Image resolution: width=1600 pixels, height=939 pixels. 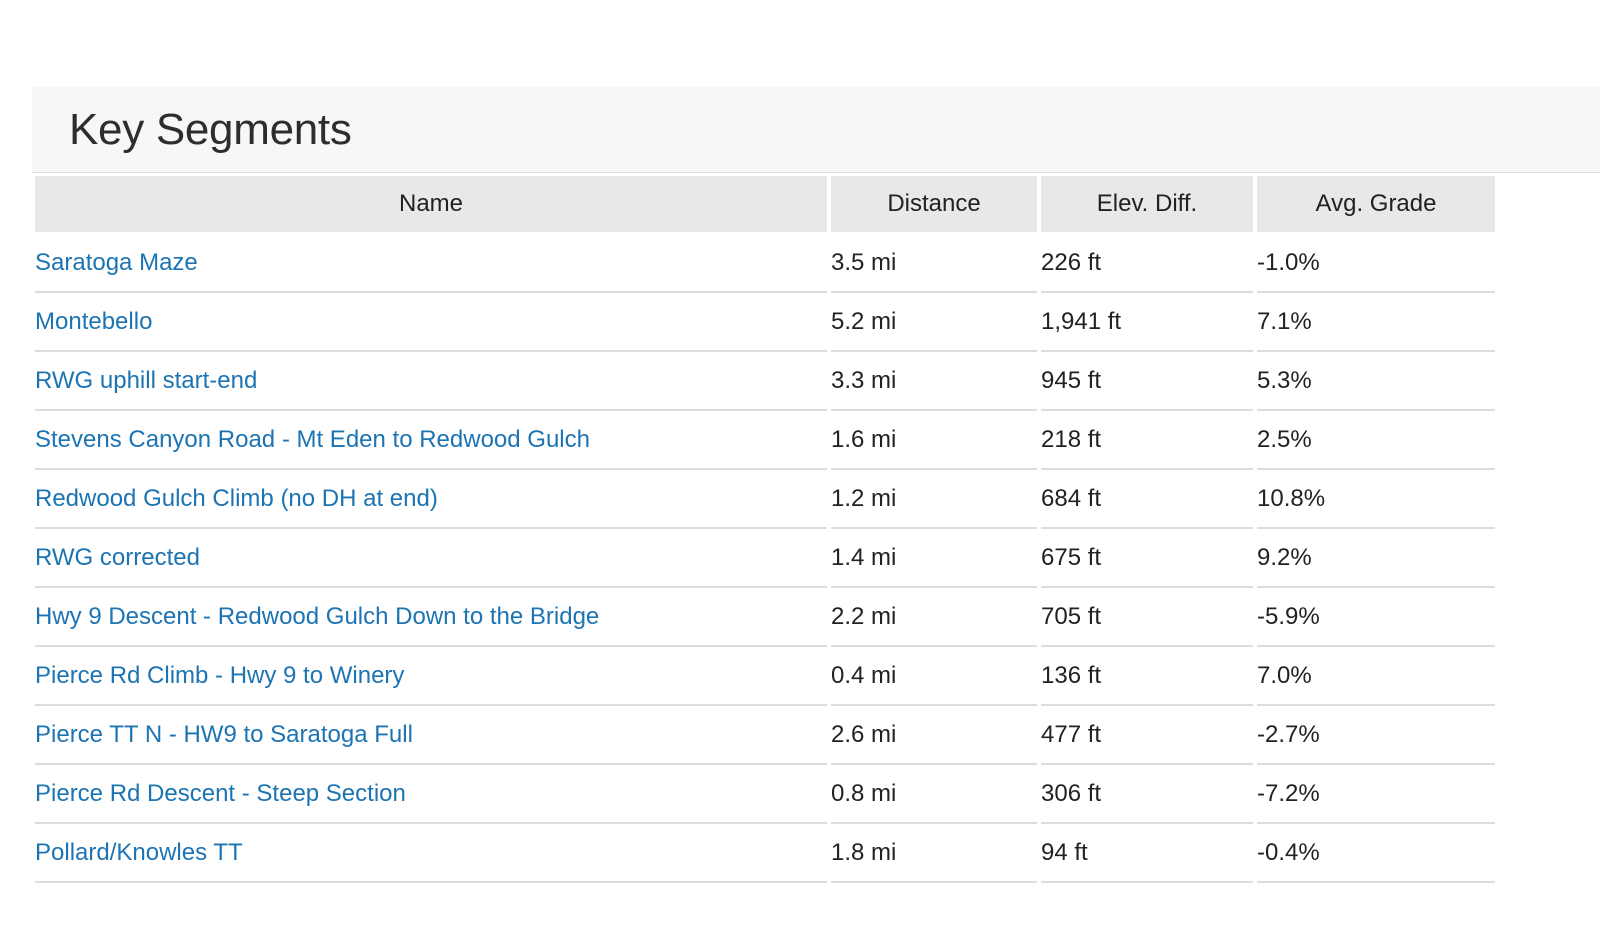 What do you see at coordinates (220, 793) in the screenshot?
I see `segment-link: Pierce Rd Descent - Steep Section` at bounding box center [220, 793].